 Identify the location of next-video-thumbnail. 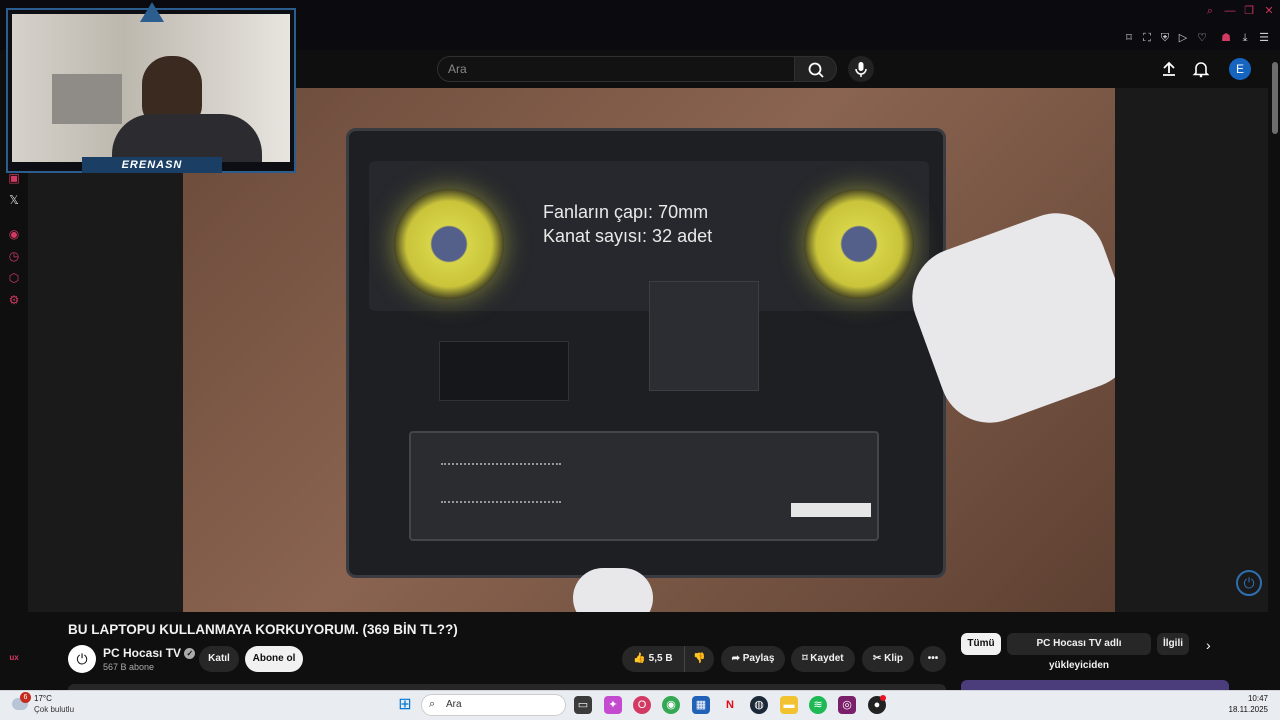
(1095, 685).